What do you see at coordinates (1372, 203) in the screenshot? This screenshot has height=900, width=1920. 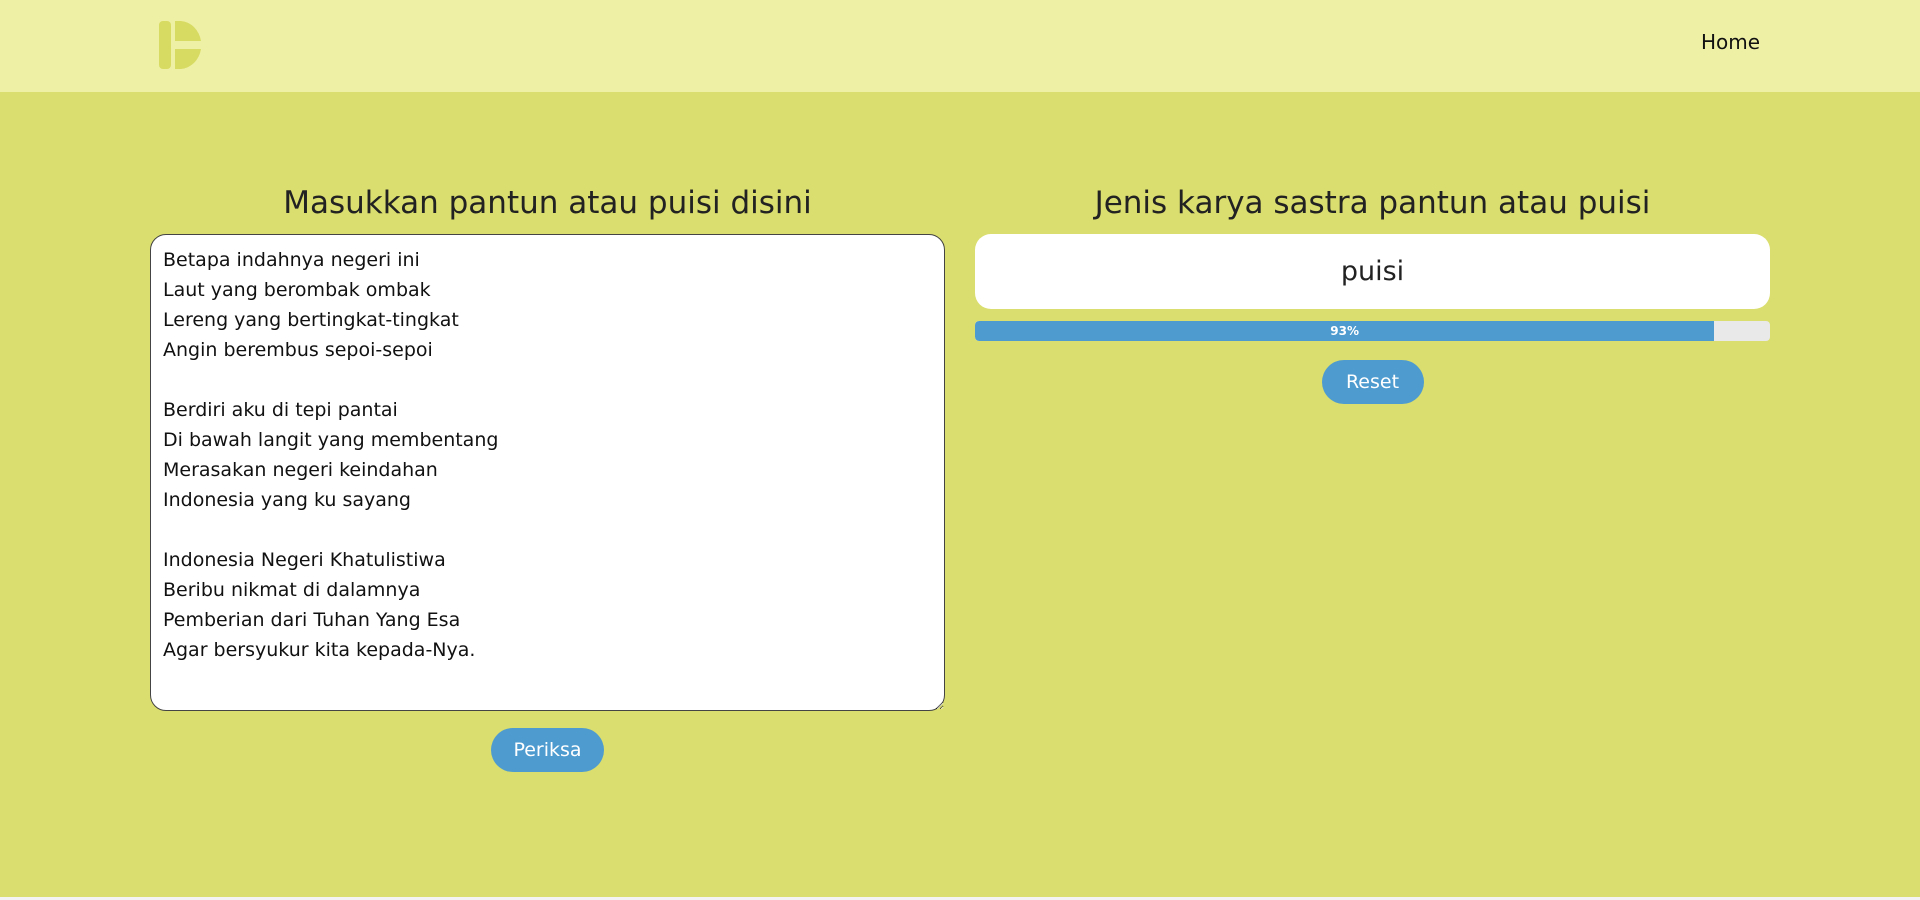 I see `result-panel-title: Jenis karya sastra pantun atau puisi` at bounding box center [1372, 203].